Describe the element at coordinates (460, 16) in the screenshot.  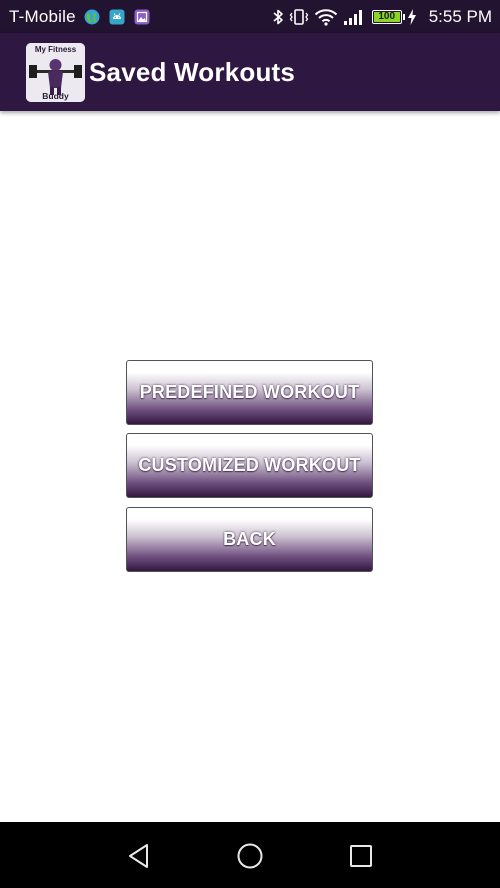
I see `clock: 5:55 PM` at that location.